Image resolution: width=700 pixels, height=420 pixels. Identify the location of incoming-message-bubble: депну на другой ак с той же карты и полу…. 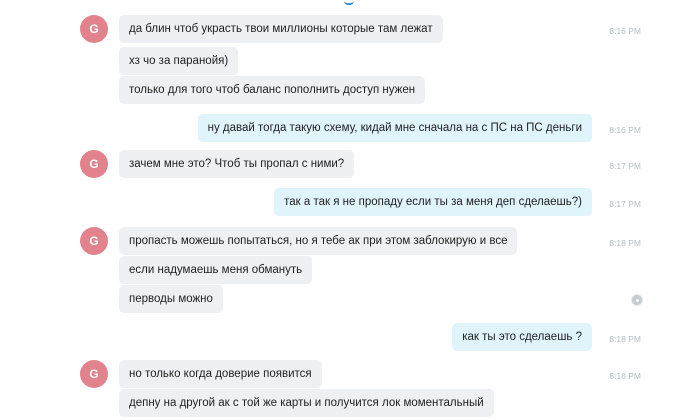
(306, 403).